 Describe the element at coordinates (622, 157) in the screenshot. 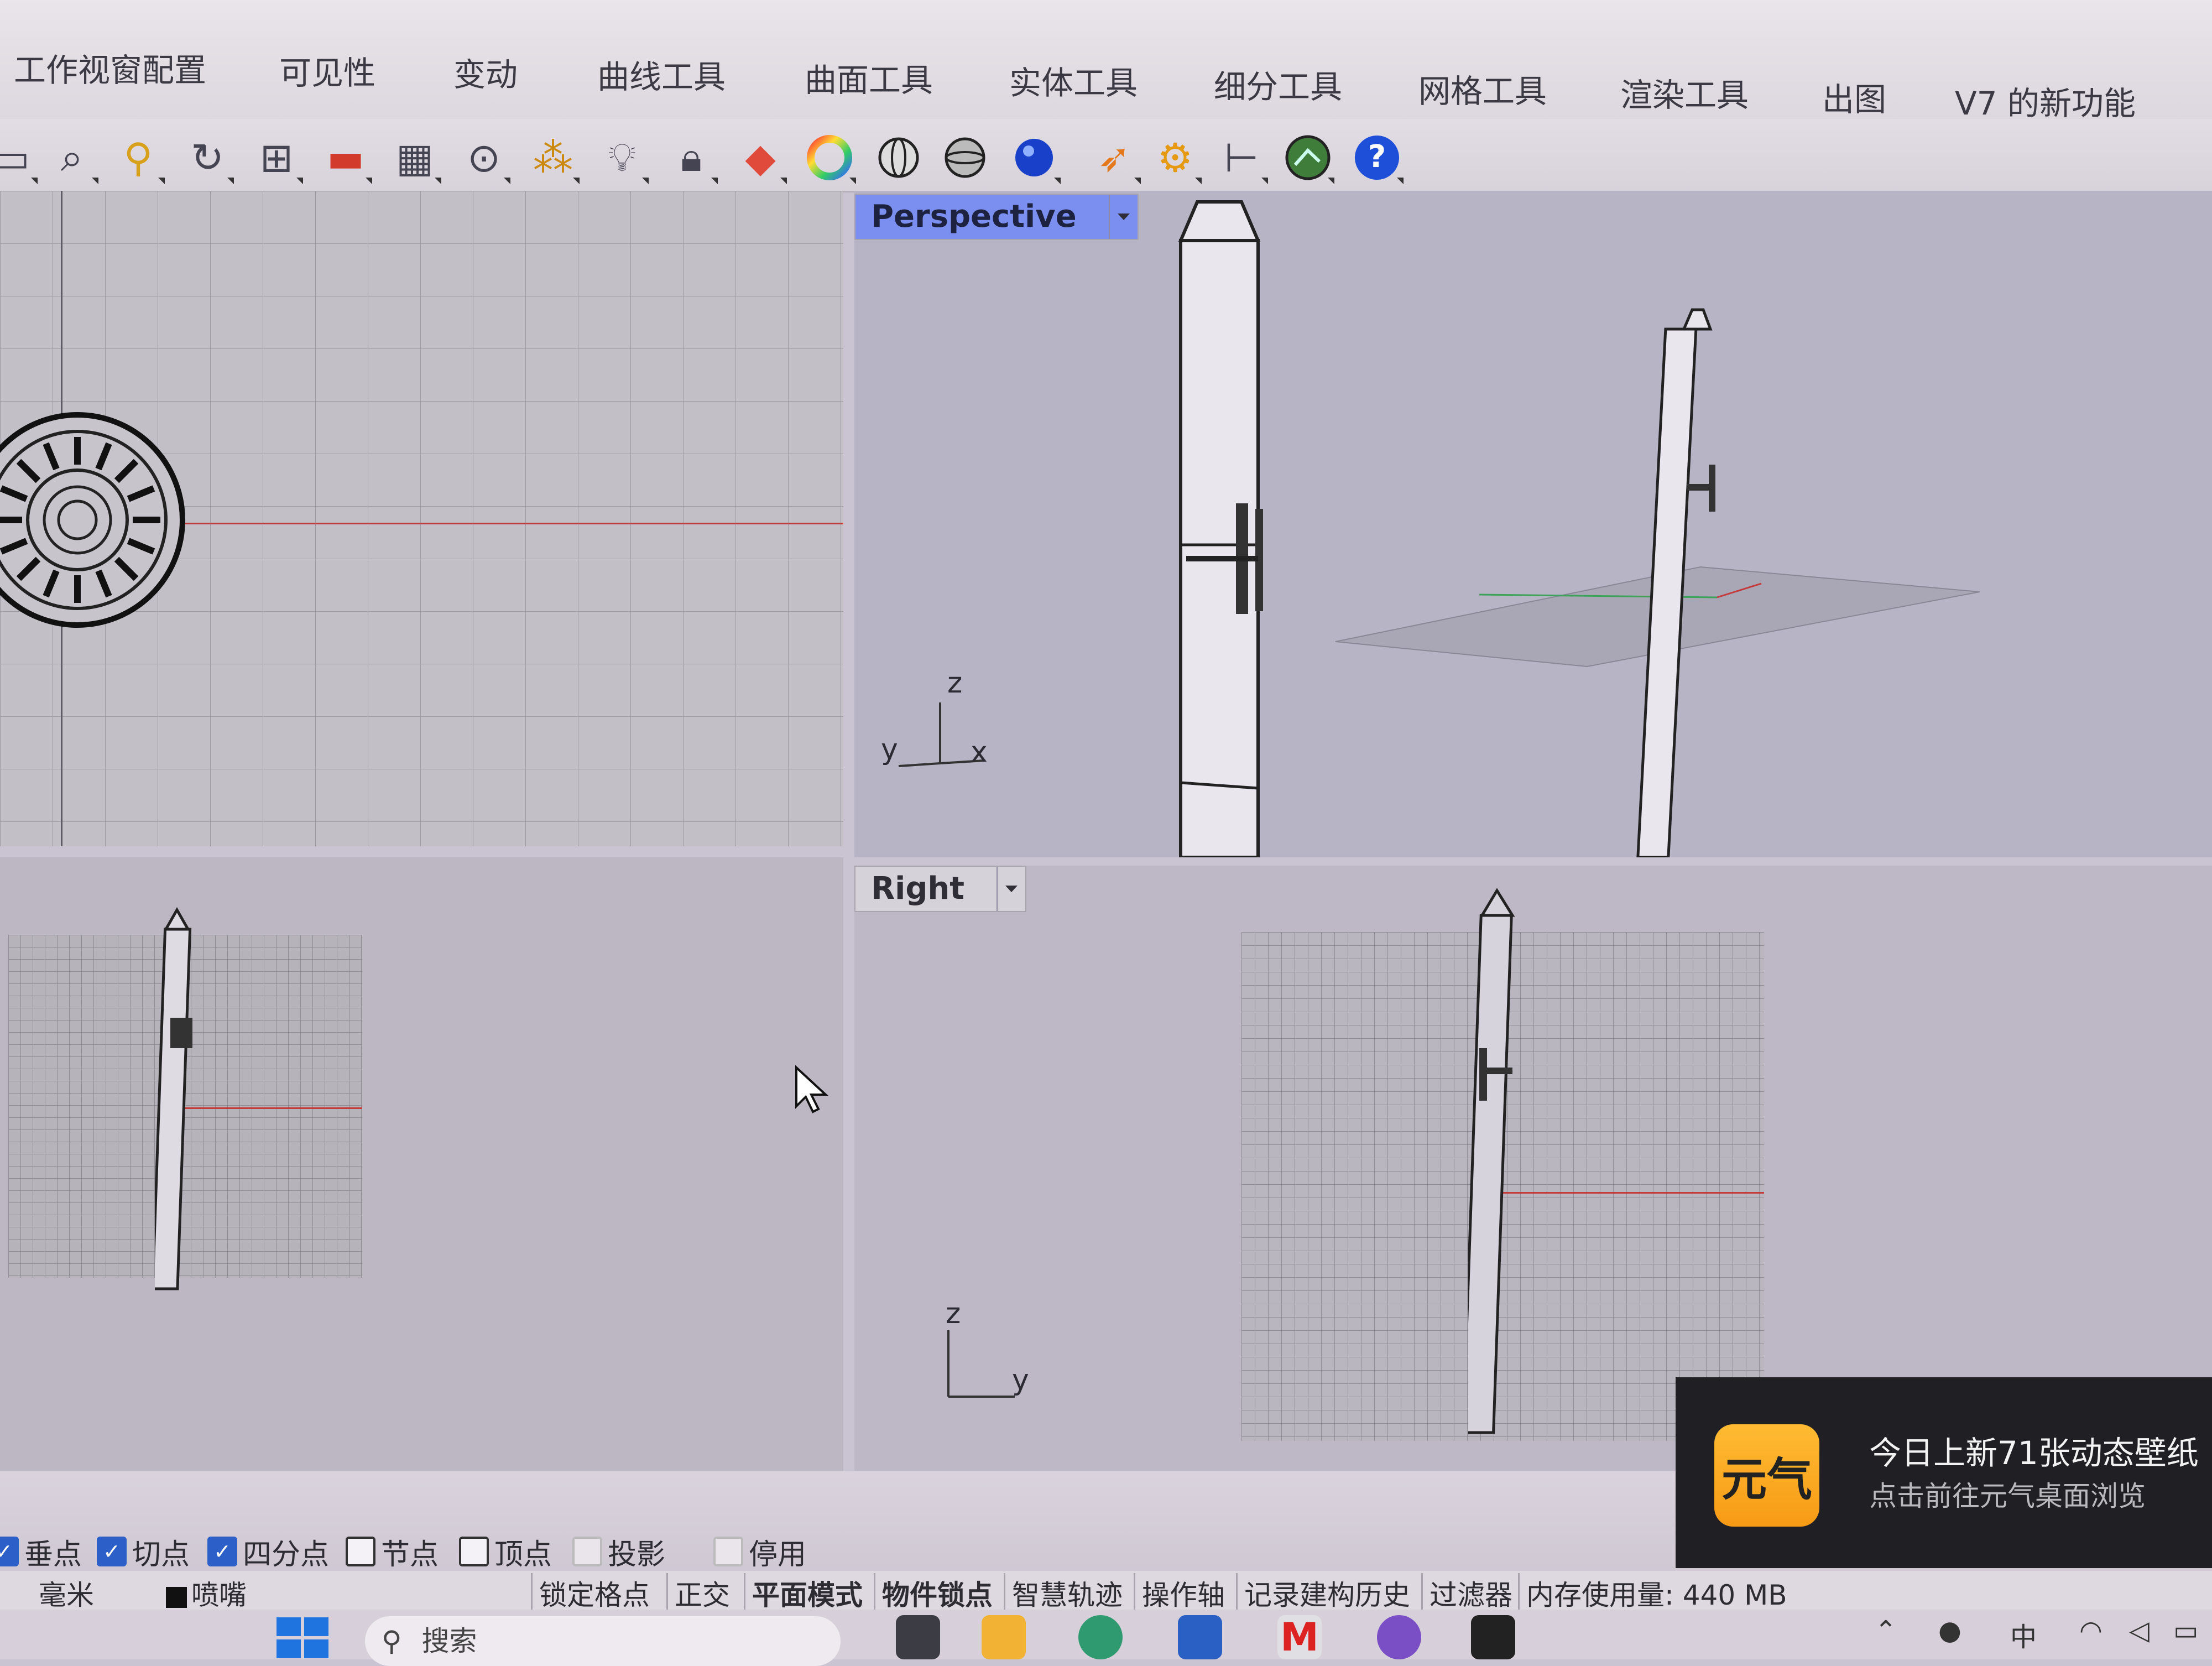

I see `light-bulb-icon: 💡︎` at that location.